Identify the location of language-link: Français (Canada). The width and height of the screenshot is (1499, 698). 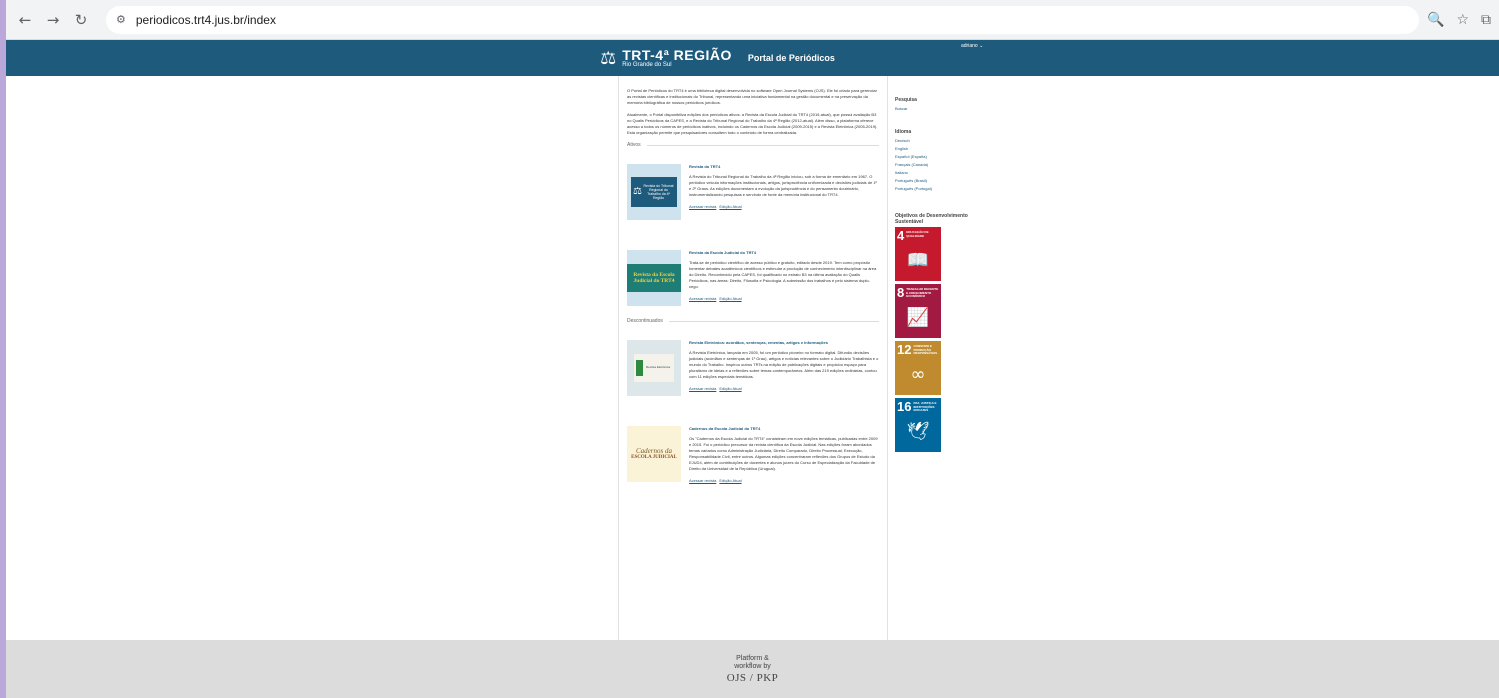
(950, 165).